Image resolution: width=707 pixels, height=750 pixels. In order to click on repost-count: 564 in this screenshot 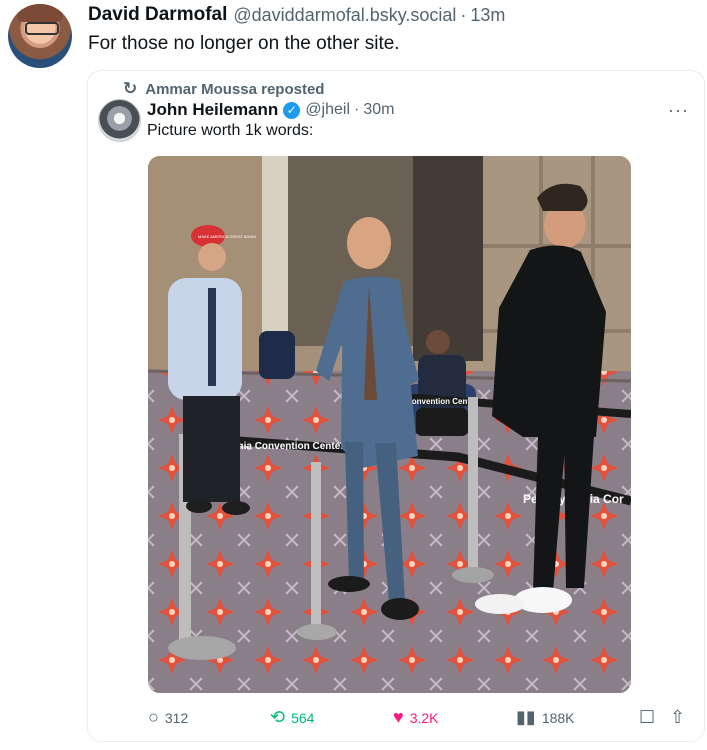, I will do `click(303, 717)`.